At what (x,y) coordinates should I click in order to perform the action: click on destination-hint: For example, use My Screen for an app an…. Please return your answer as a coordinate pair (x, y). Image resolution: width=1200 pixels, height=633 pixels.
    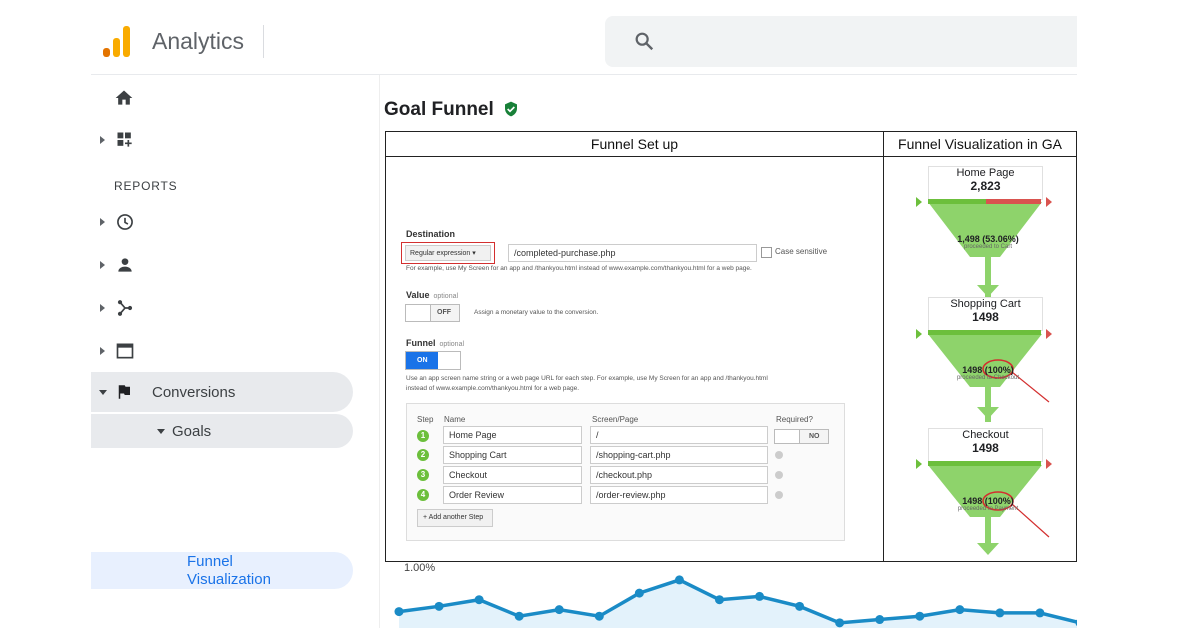
    Looking at the image, I should click on (579, 268).